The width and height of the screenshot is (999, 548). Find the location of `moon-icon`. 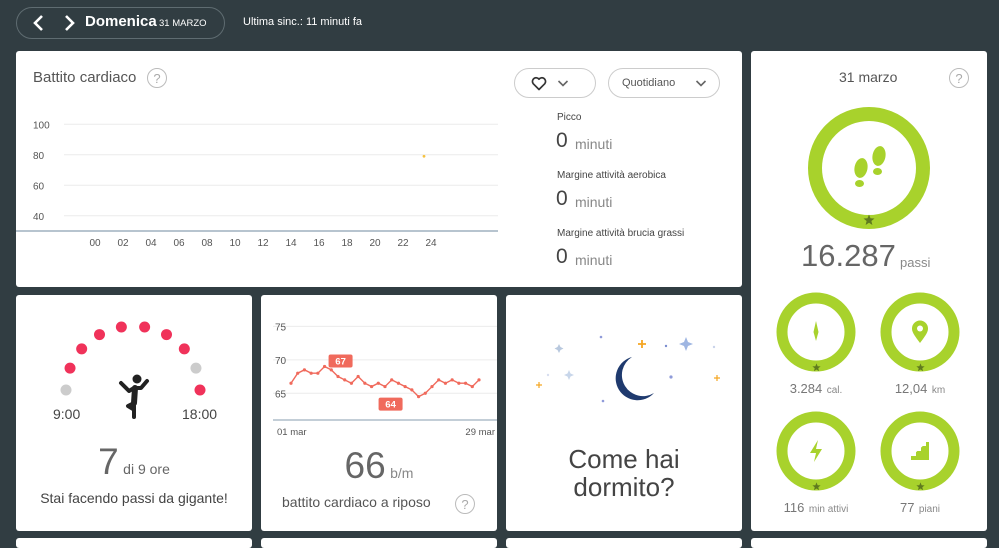

moon-icon is located at coordinates (634, 379).